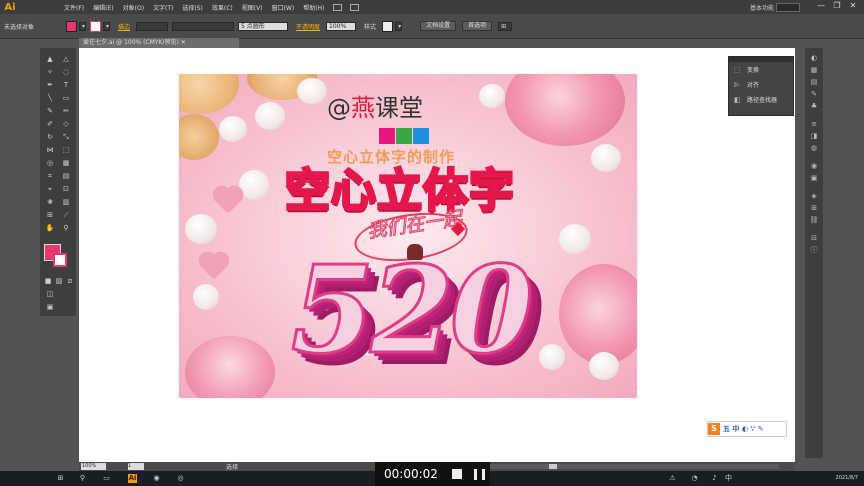 This screenshot has width=864, height=486. Describe the element at coordinates (50, 215) in the screenshot. I see `artboard-tool-icon: ⊞` at that location.